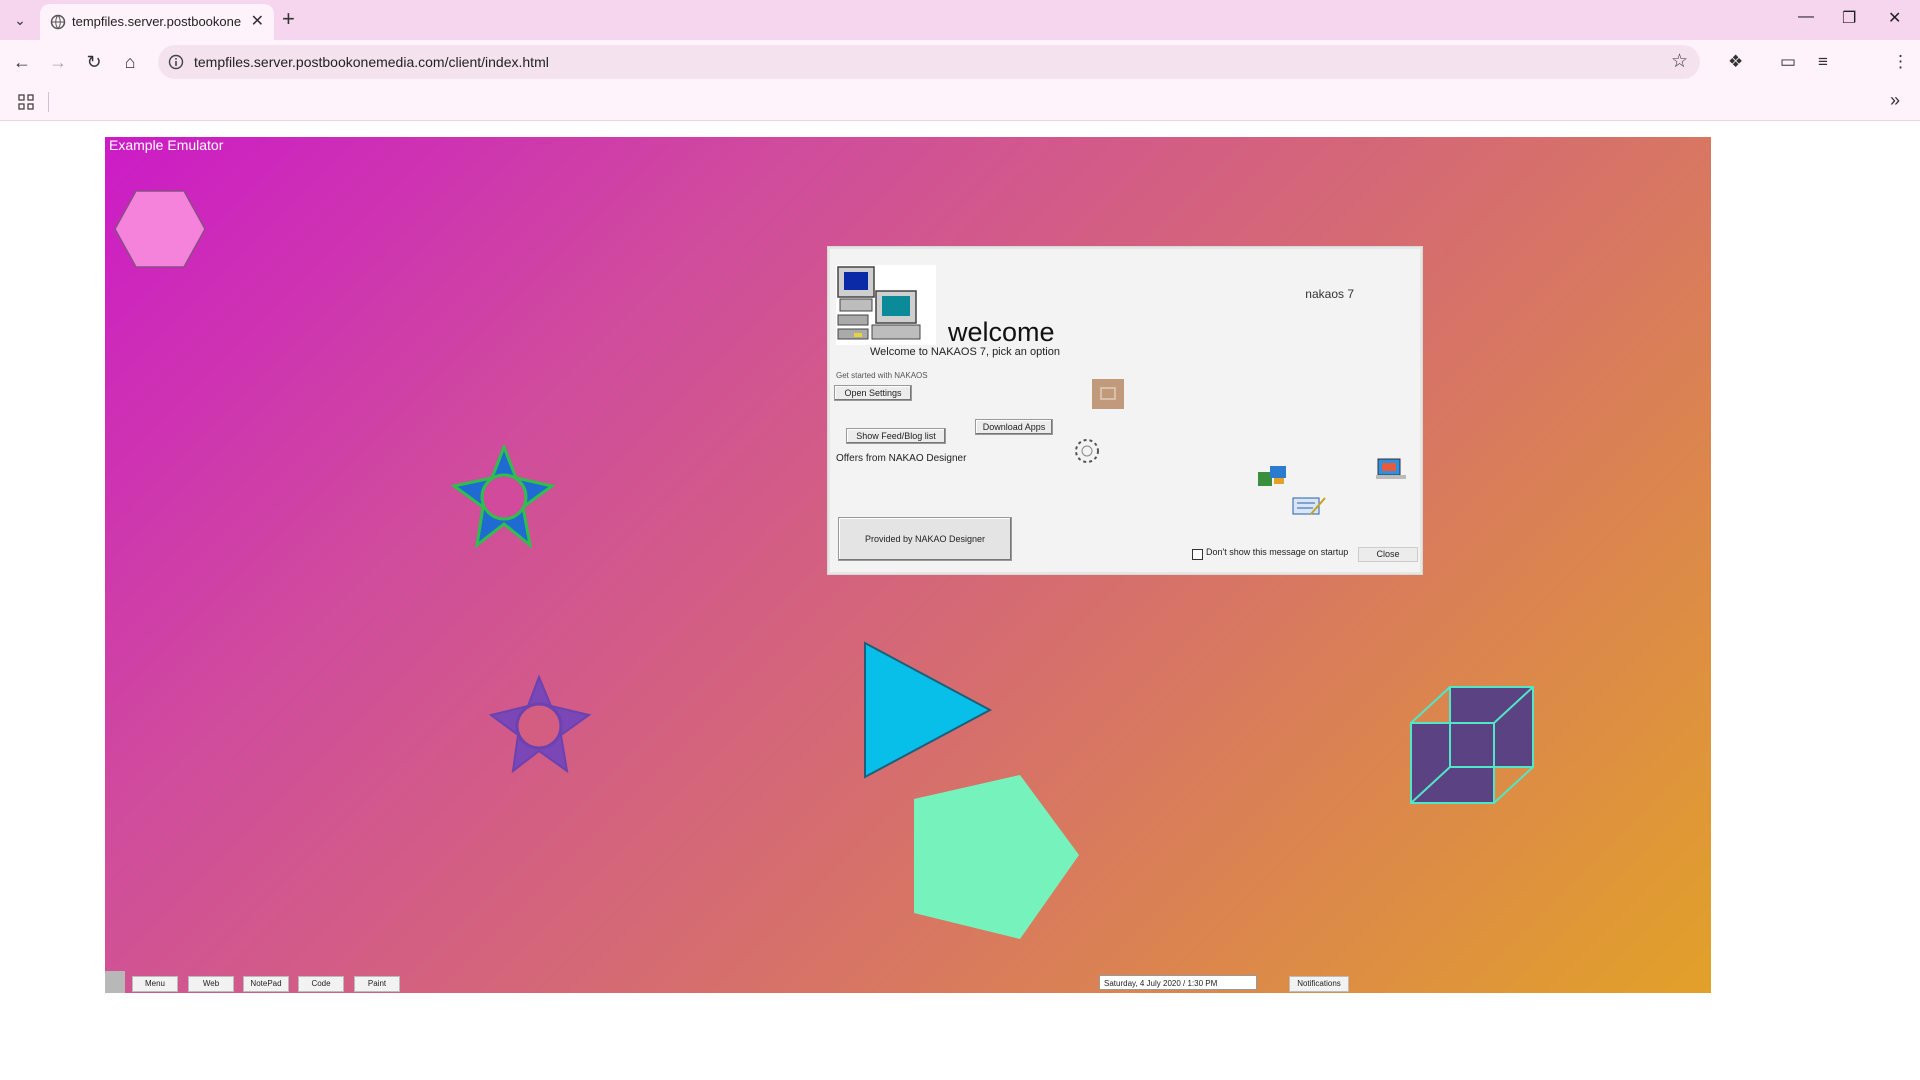 This screenshot has height=1080, width=1920. What do you see at coordinates (211, 984) in the screenshot?
I see `taskbar-web-button: Web` at bounding box center [211, 984].